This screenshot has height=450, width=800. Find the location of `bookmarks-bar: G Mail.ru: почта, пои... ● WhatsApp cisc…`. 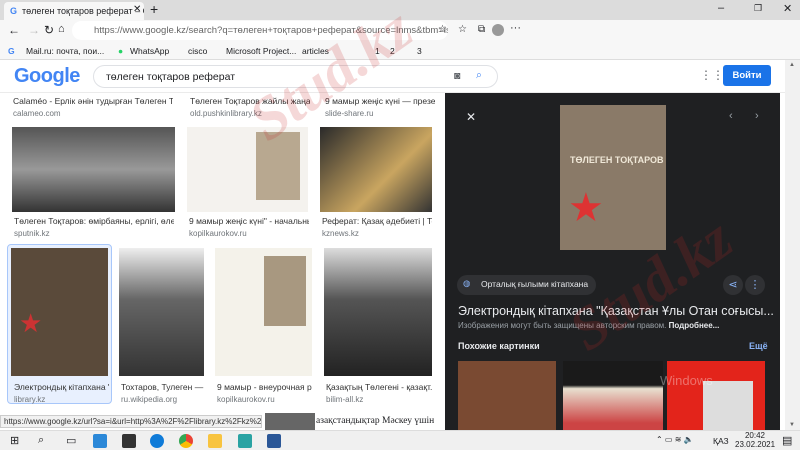

bookmarks-bar: G Mail.ru: почта, пои... ● WhatsApp cisc… is located at coordinates (400, 51).